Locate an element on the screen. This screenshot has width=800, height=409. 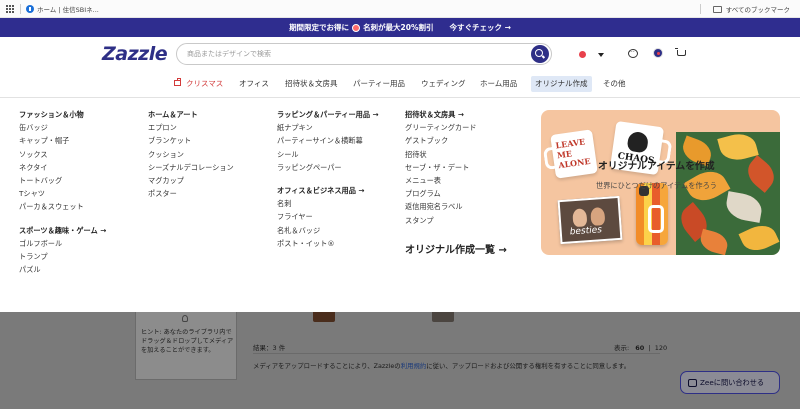
menu-item: グリーティングカード is located at coordinates (440, 127).